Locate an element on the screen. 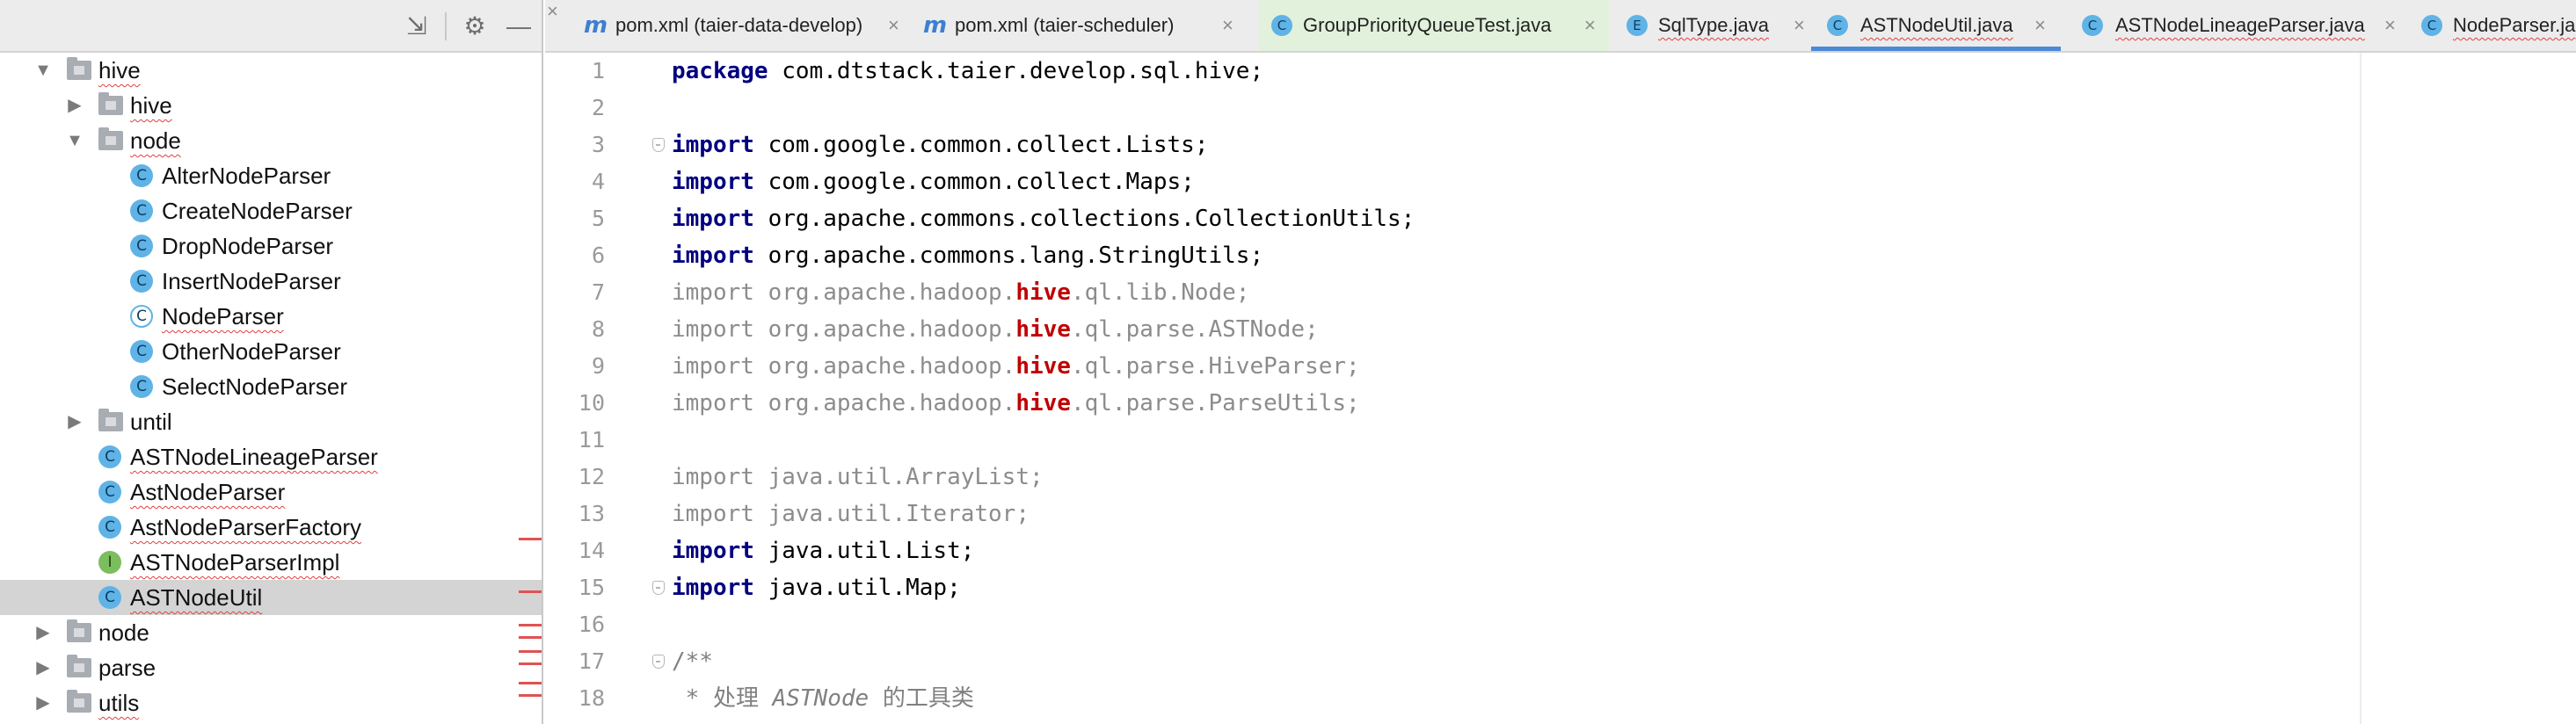 The image size is (2576, 724). tree-class-astnodeparserfactory: C AstNodeParserFactory is located at coordinates (271, 527).